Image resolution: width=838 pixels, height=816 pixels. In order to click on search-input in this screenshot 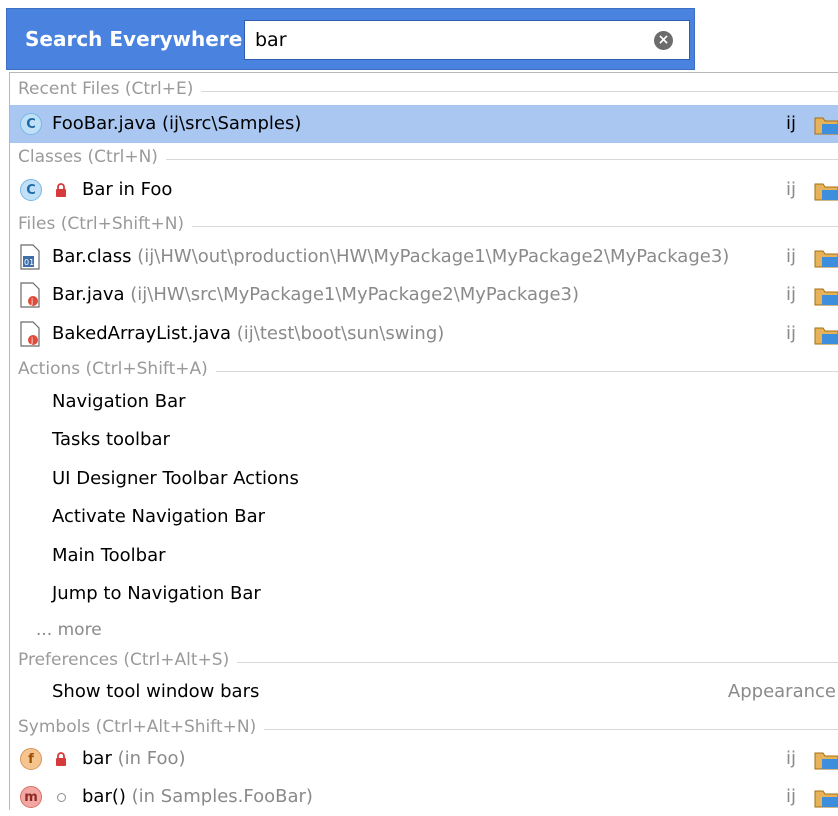, I will do `click(450, 40)`.